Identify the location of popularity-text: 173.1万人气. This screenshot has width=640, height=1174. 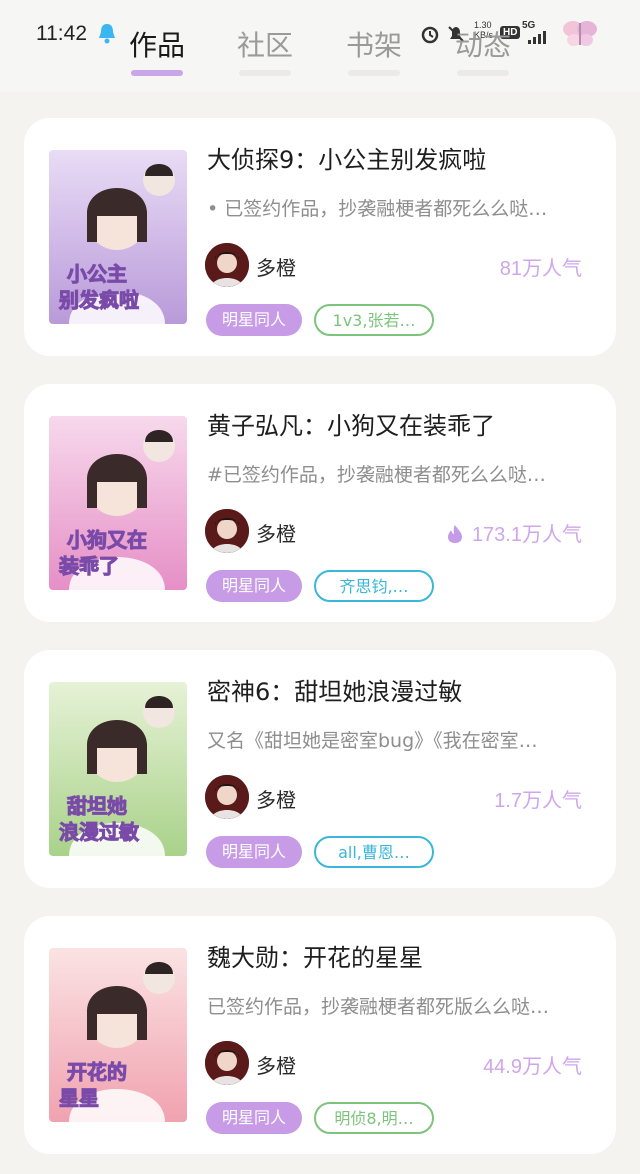
(526, 535).